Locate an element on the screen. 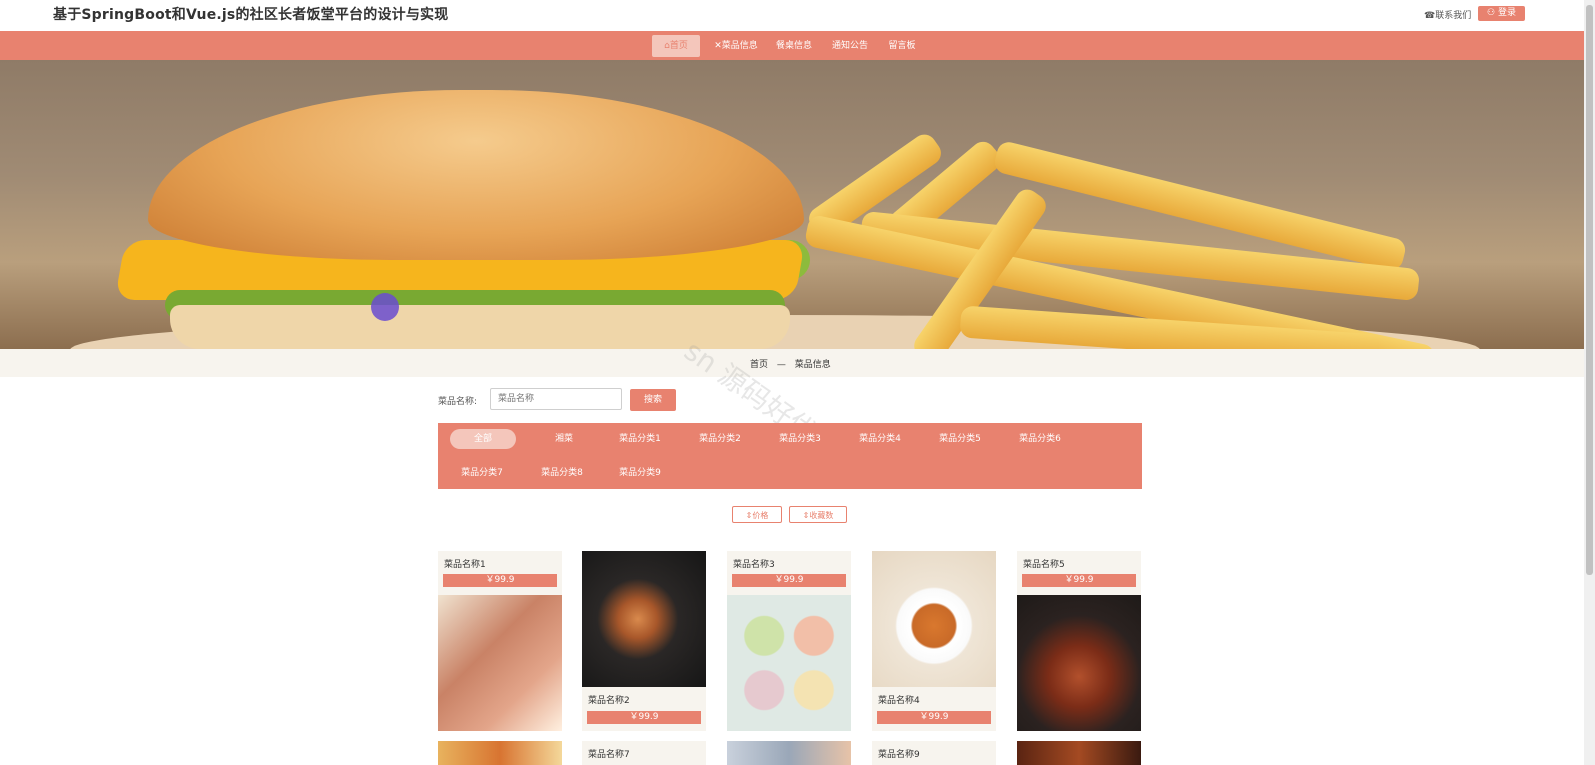 The image size is (1595, 765). product-card: 菜品名称2 ￥99.9 is located at coordinates (644, 641).